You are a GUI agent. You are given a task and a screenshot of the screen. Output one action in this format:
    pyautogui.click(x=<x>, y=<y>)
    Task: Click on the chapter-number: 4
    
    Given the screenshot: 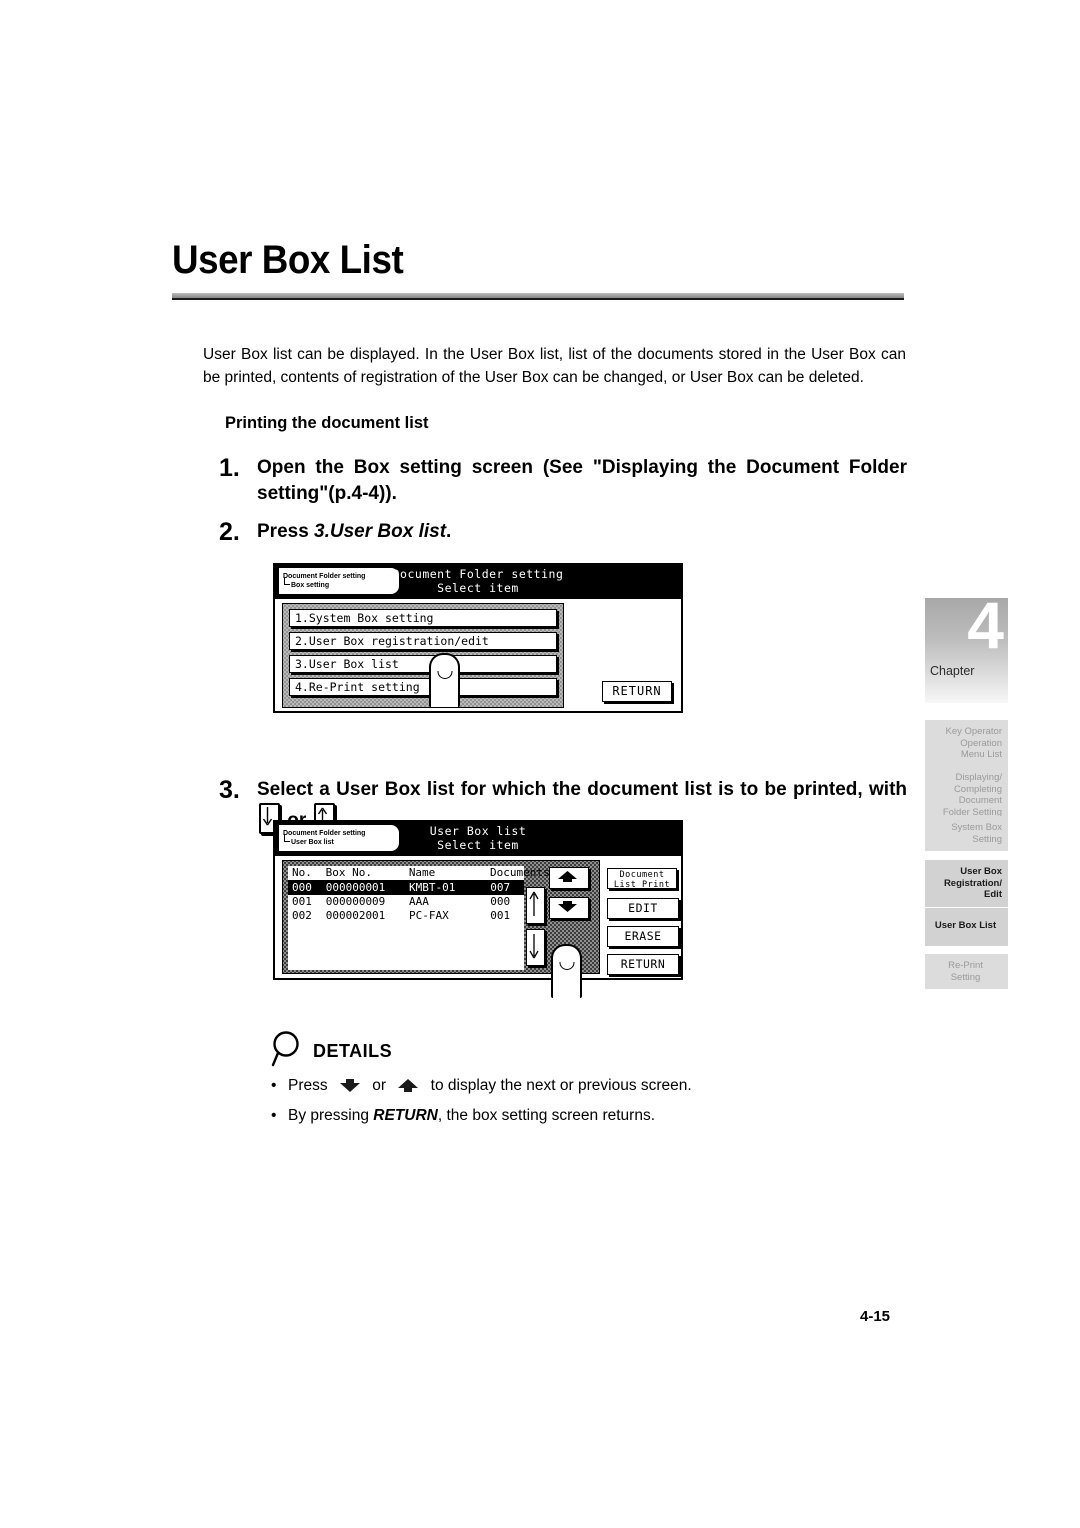 What is the action you would take?
    pyautogui.click(x=985, y=625)
    